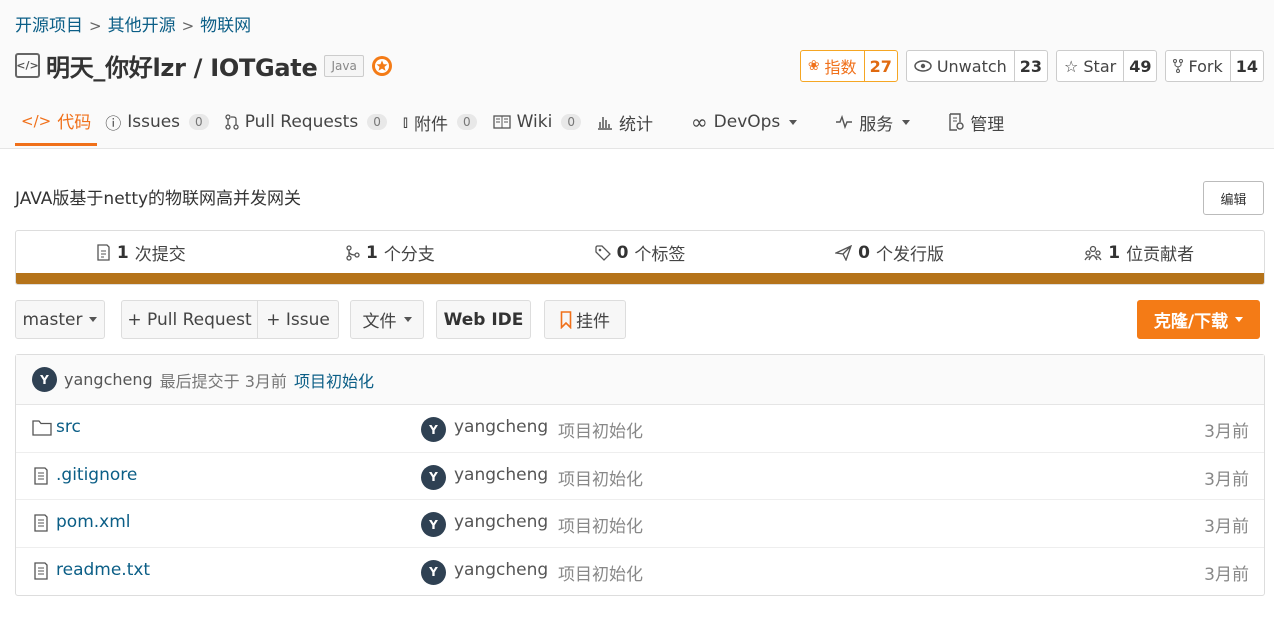  Describe the element at coordinates (409, 255) in the screenshot. I see `stat-label: 个分支` at that location.